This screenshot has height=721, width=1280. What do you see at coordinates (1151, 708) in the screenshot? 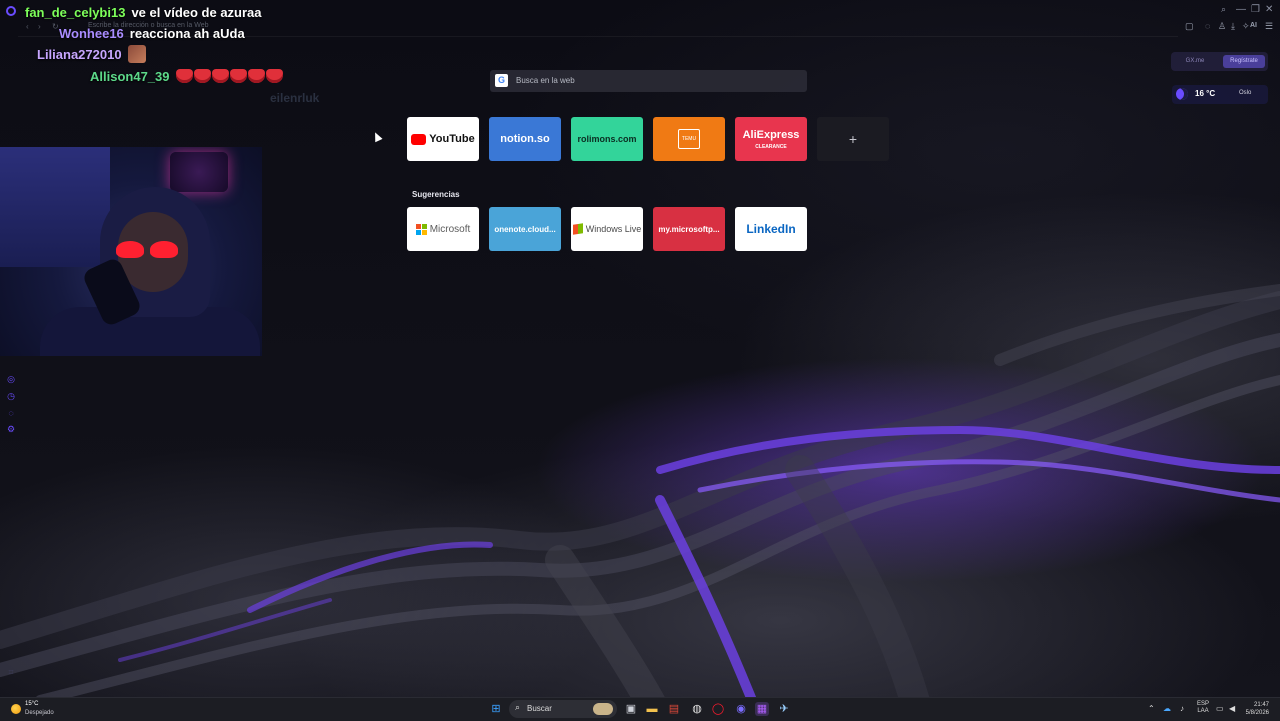
I see `tray-expand-icon: ⌃` at bounding box center [1151, 708].